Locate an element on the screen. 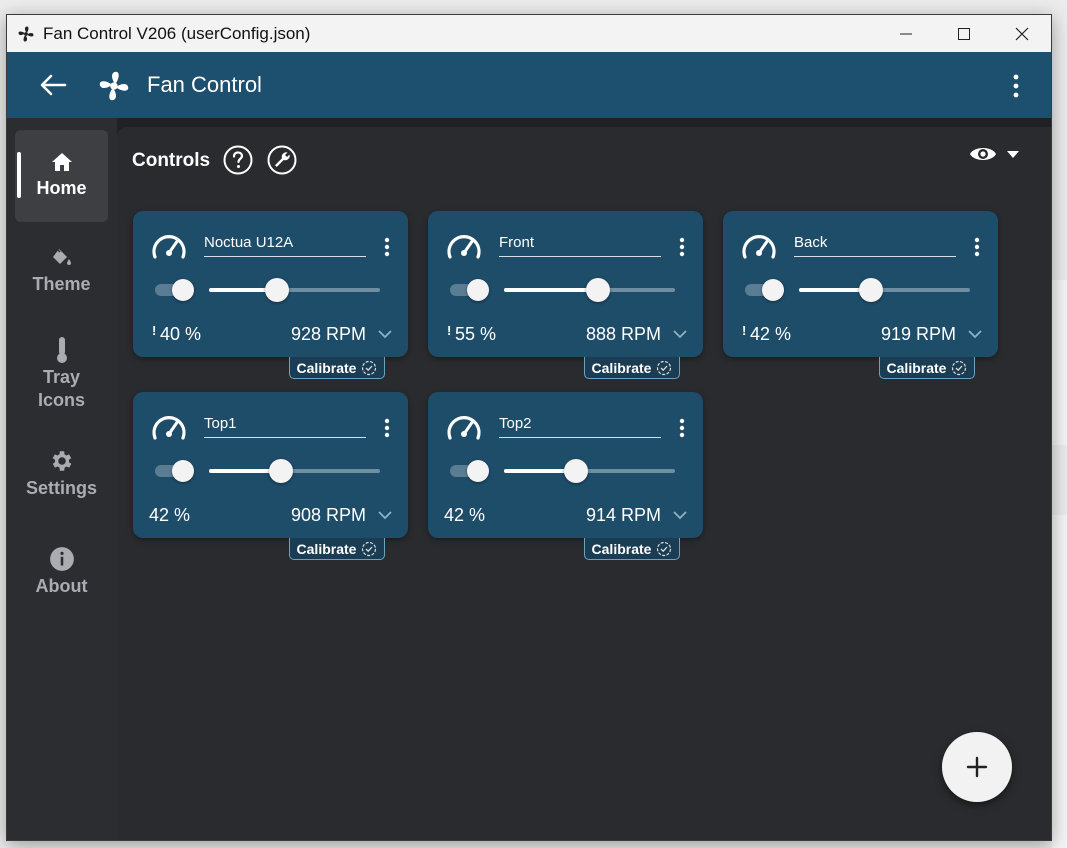 This screenshot has height=848, width=1067. sidebar-item-about: About is located at coordinates (61, 581).